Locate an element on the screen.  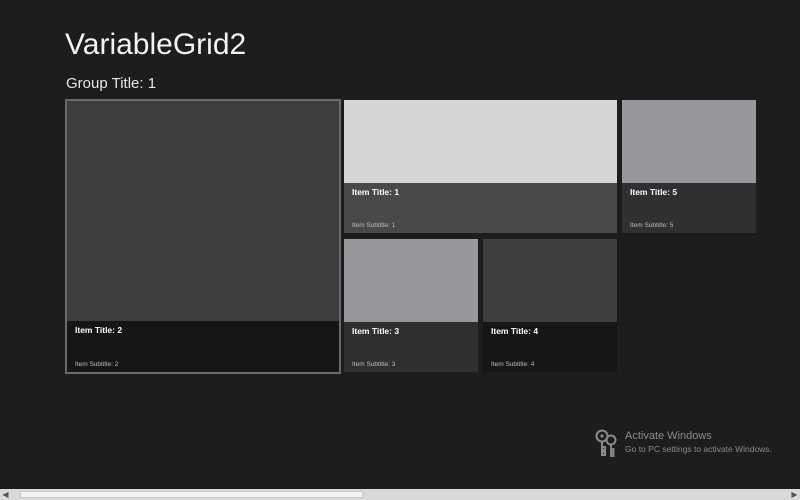
grid-item-5: Item Title: 5 Item Subtitle: 5 is located at coordinates (689, 166).